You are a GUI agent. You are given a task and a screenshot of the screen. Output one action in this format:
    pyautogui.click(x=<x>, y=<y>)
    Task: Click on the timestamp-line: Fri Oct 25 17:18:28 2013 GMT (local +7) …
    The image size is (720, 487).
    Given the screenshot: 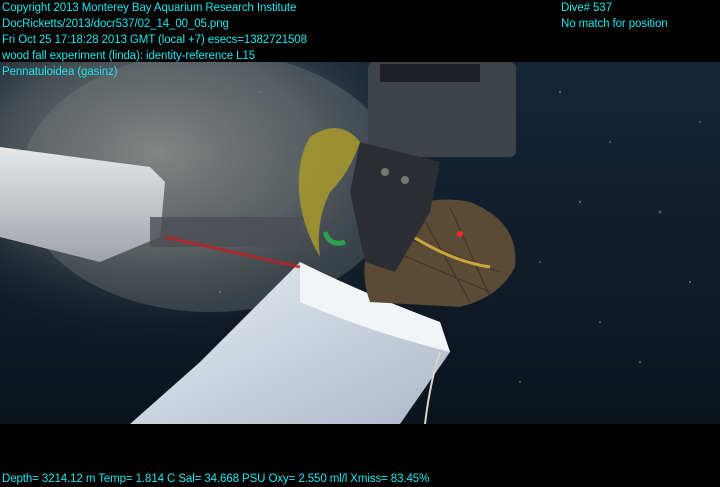 What is the action you would take?
    pyautogui.click(x=154, y=40)
    